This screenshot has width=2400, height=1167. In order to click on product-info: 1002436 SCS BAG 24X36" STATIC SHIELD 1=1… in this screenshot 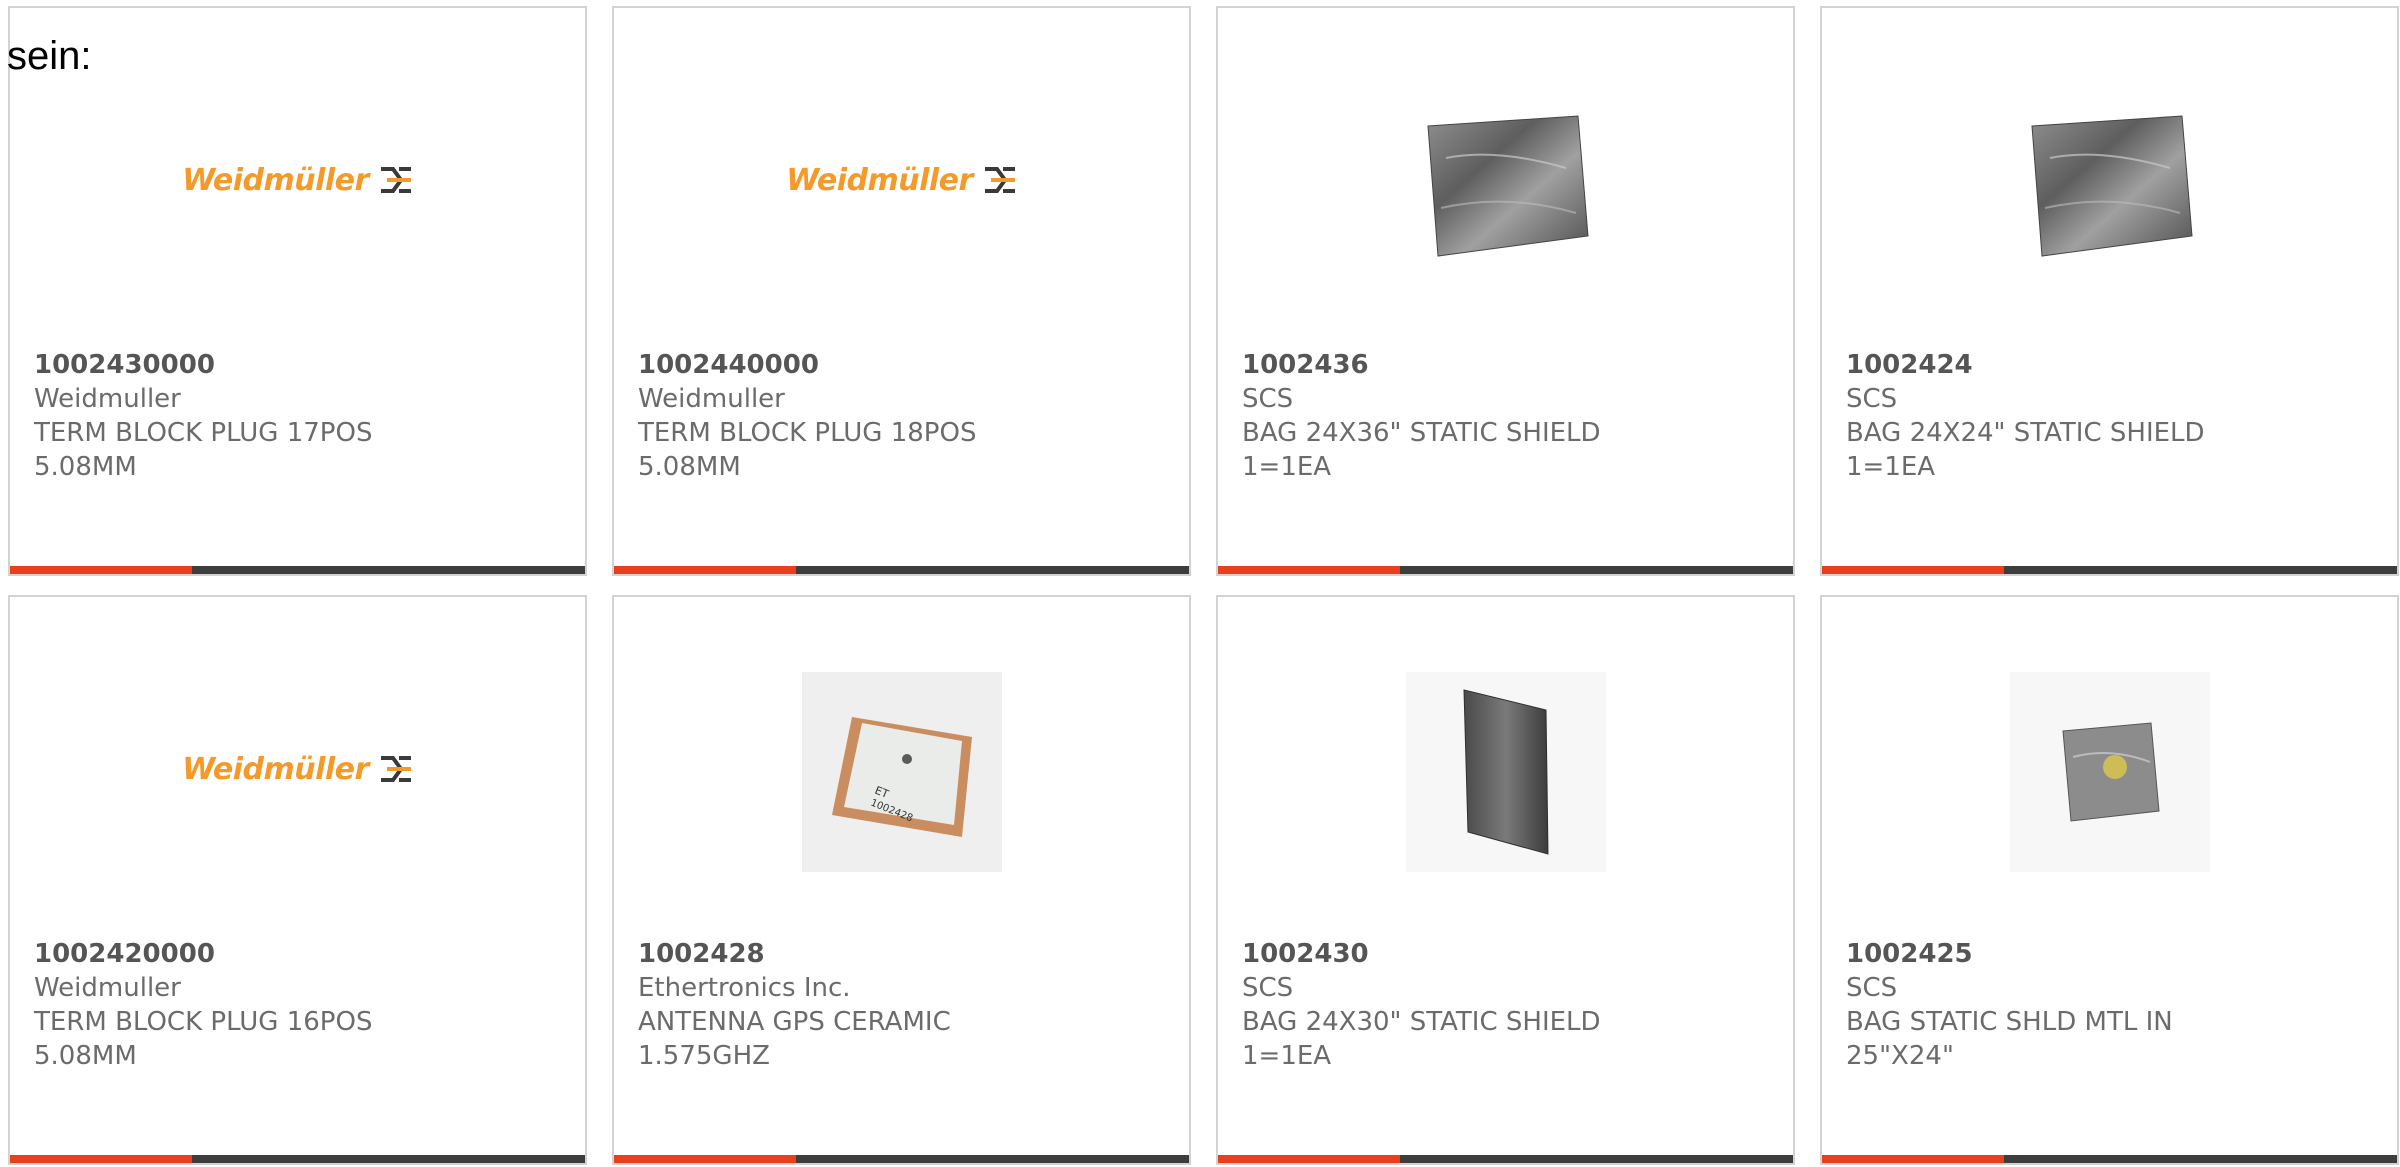, I will do `click(1507, 416)`.